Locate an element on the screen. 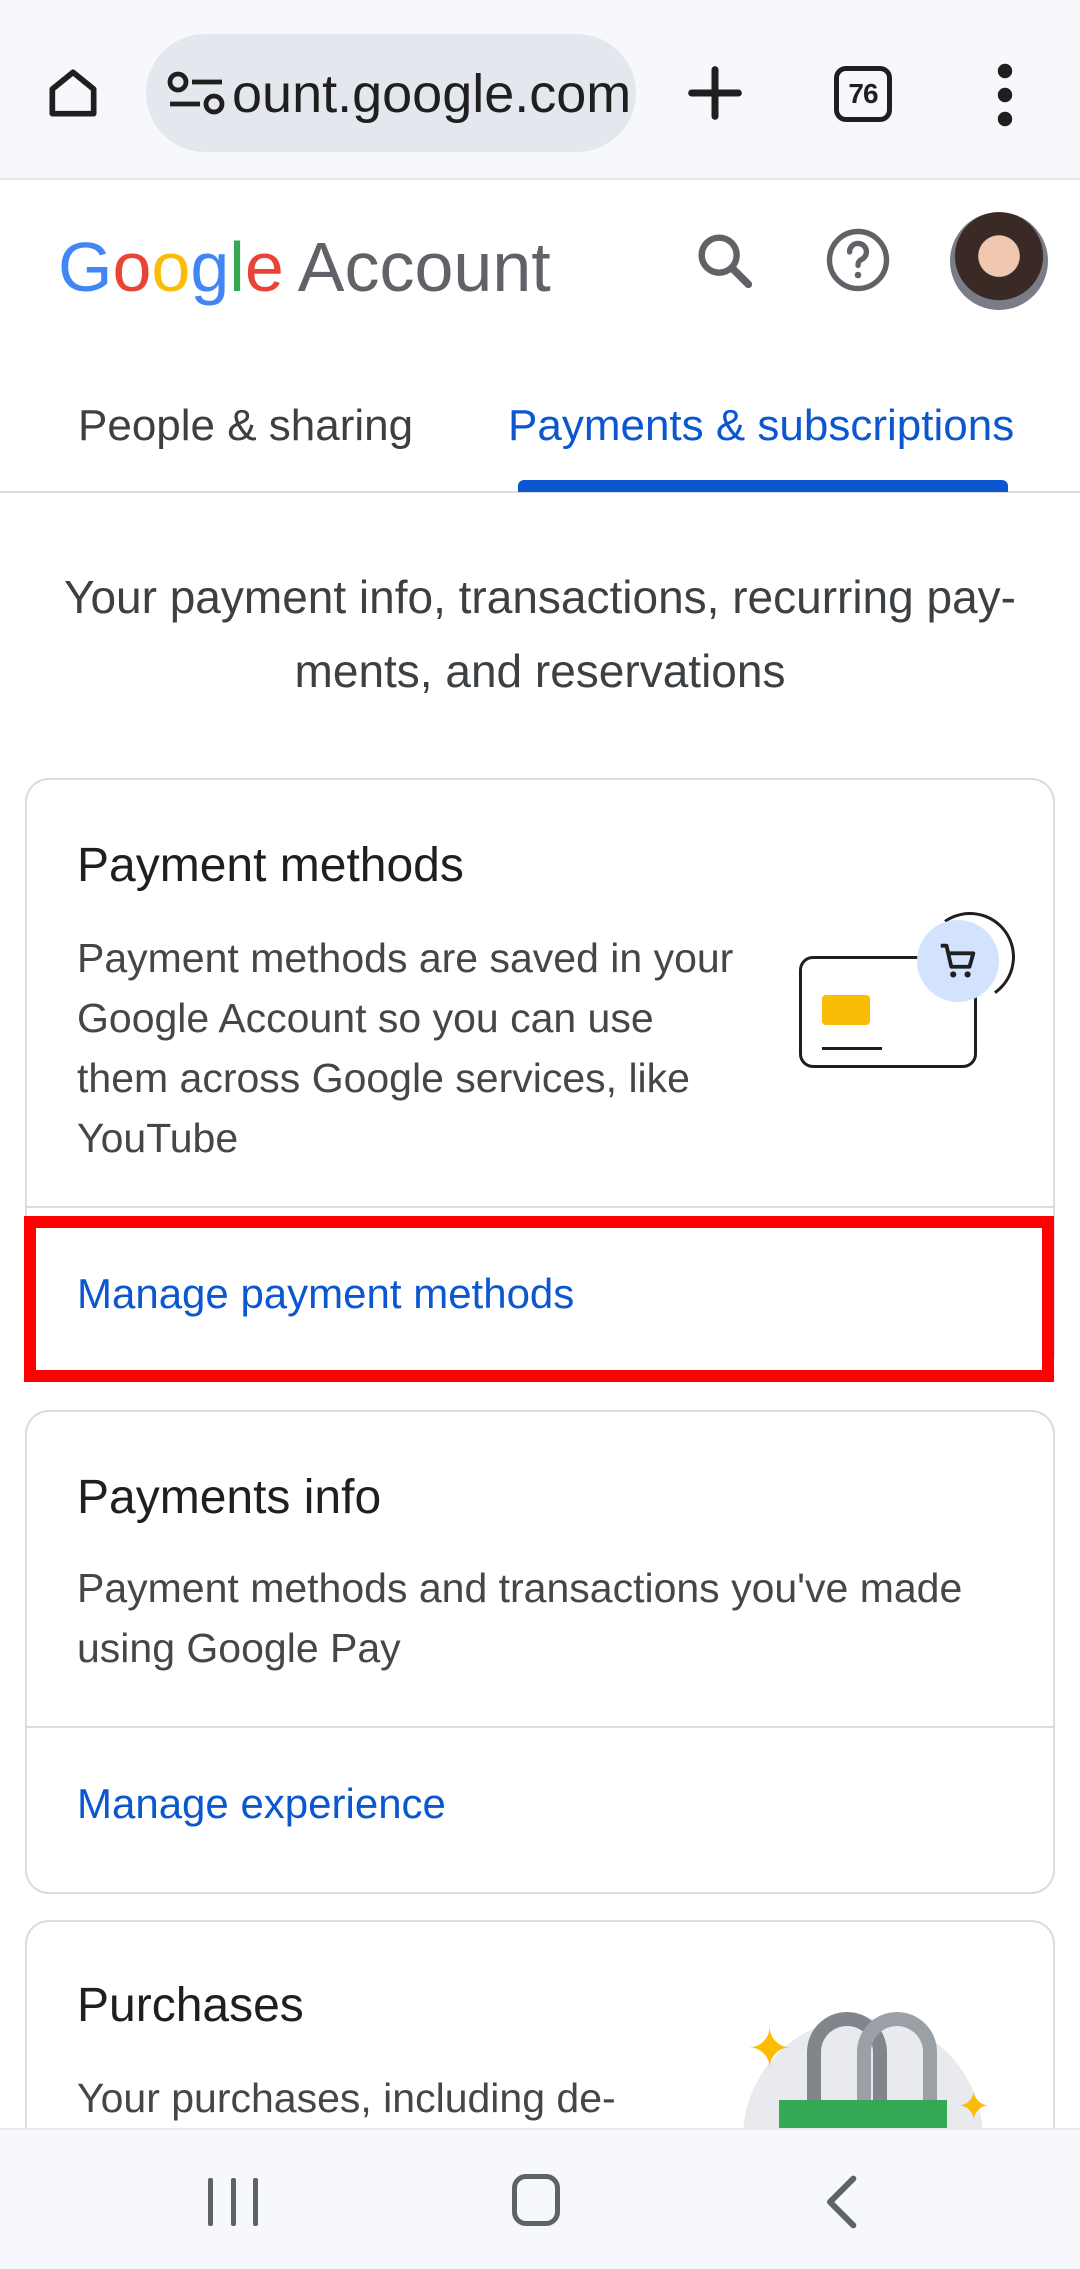  plus-icon is located at coordinates (715, 93).